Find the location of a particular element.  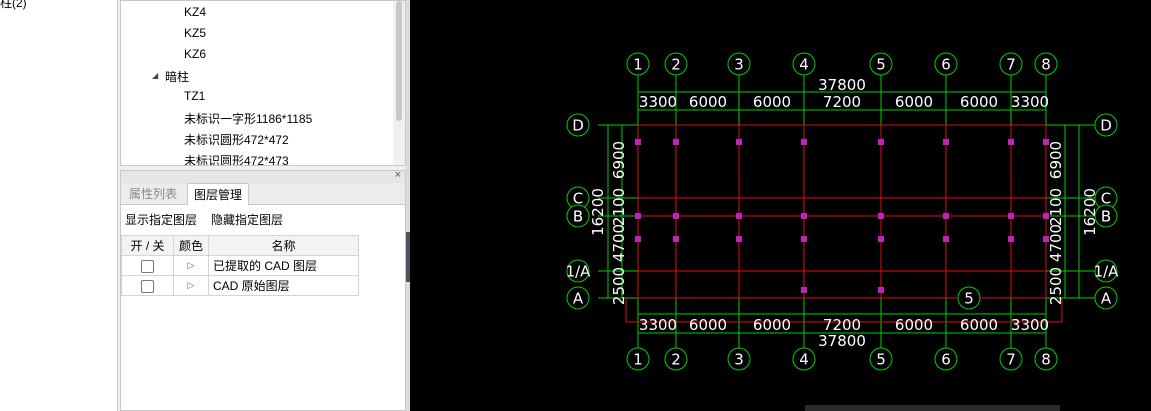

close-icon: × is located at coordinates (398, 175).